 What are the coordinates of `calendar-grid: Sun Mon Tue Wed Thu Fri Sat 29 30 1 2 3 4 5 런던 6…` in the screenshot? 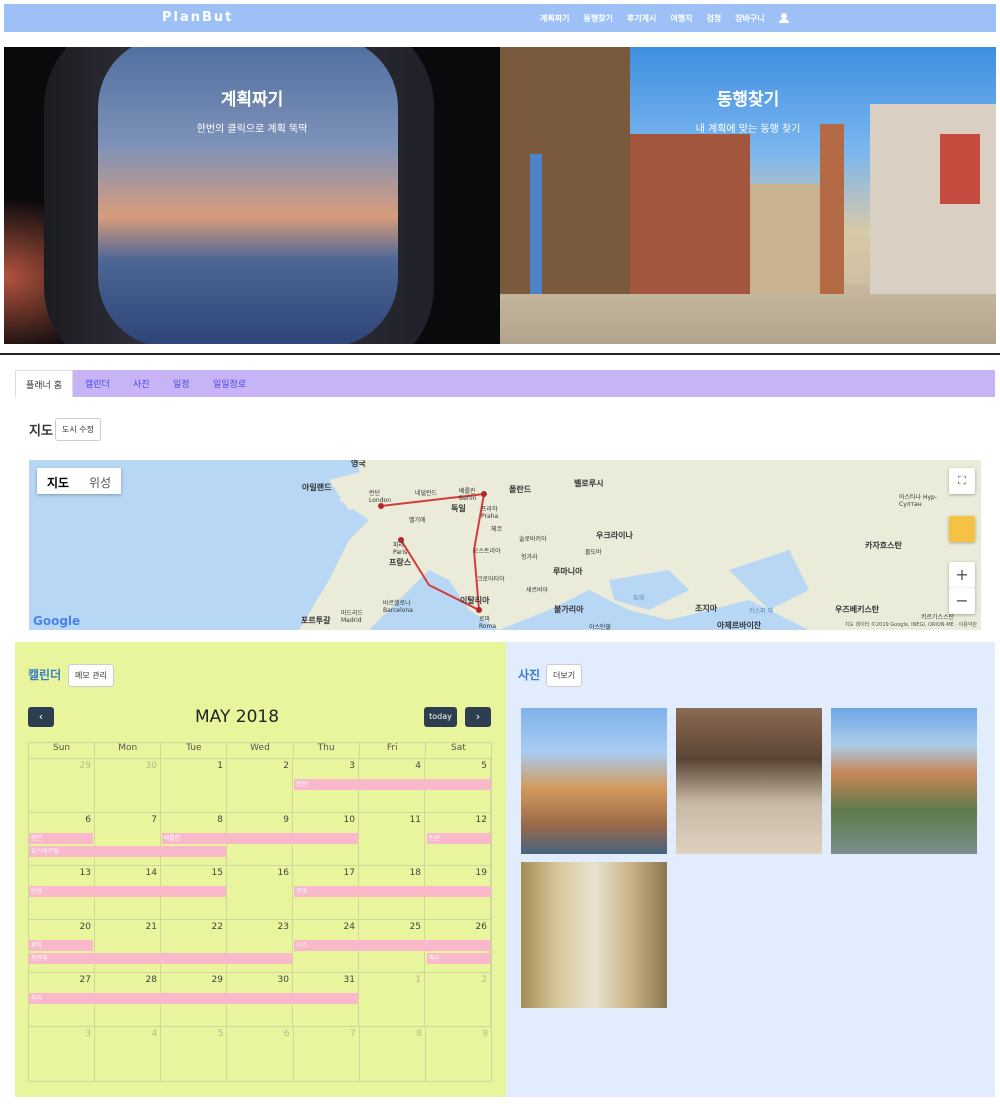 It's located at (260, 912).